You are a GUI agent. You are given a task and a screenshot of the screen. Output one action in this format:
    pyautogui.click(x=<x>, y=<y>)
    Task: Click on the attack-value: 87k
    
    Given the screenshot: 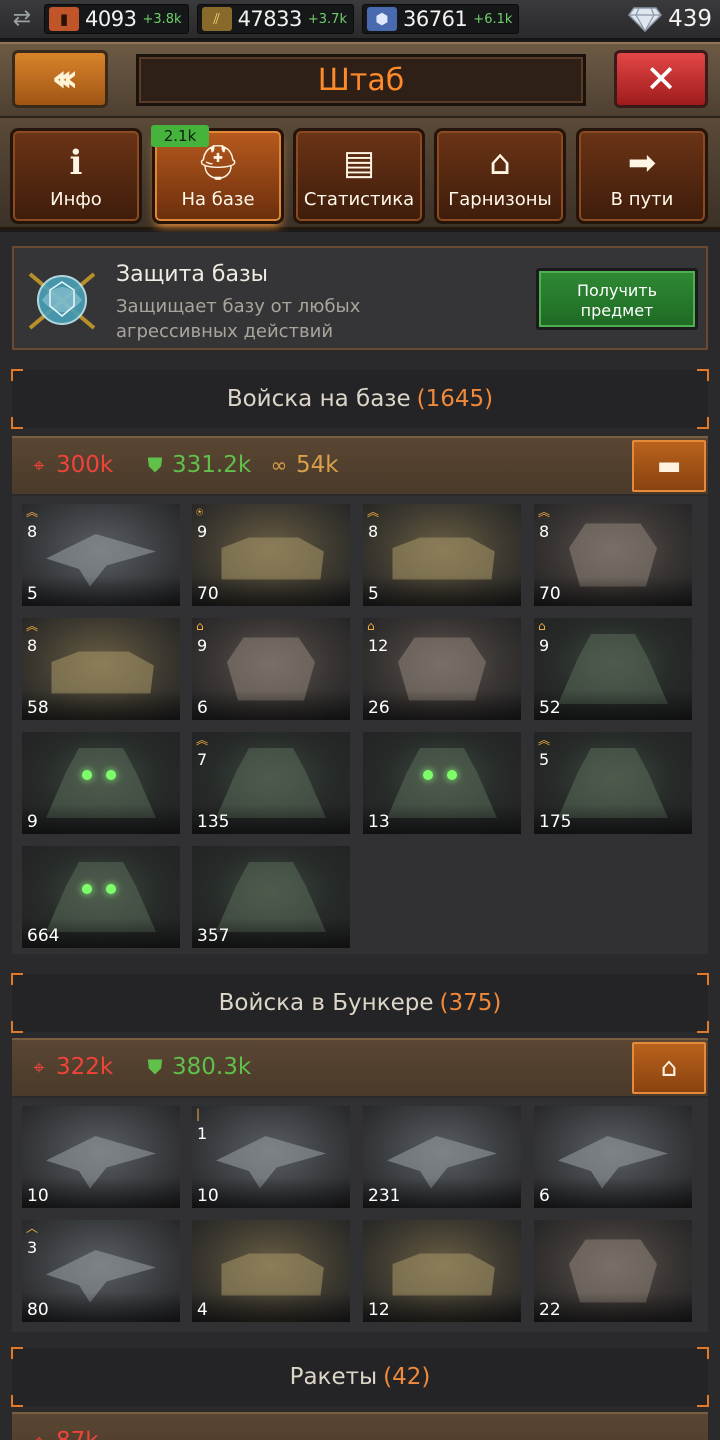 What is the action you would take?
    pyautogui.click(x=77, y=1434)
    